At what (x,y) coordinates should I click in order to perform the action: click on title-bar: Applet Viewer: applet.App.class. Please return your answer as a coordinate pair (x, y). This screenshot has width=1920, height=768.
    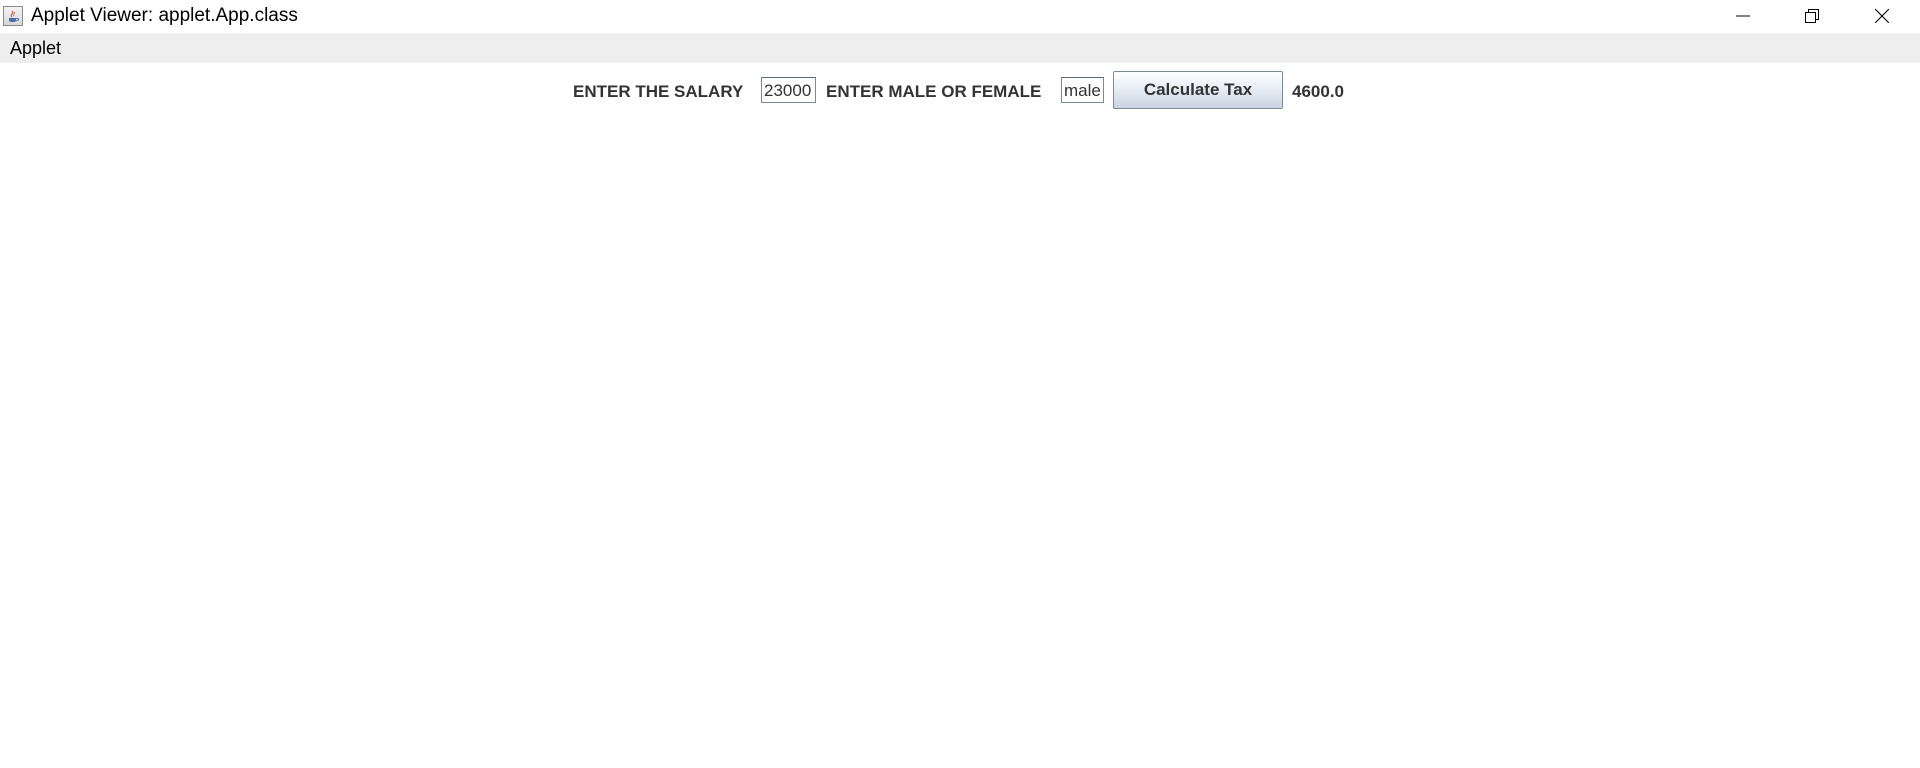
    Looking at the image, I should click on (960, 16).